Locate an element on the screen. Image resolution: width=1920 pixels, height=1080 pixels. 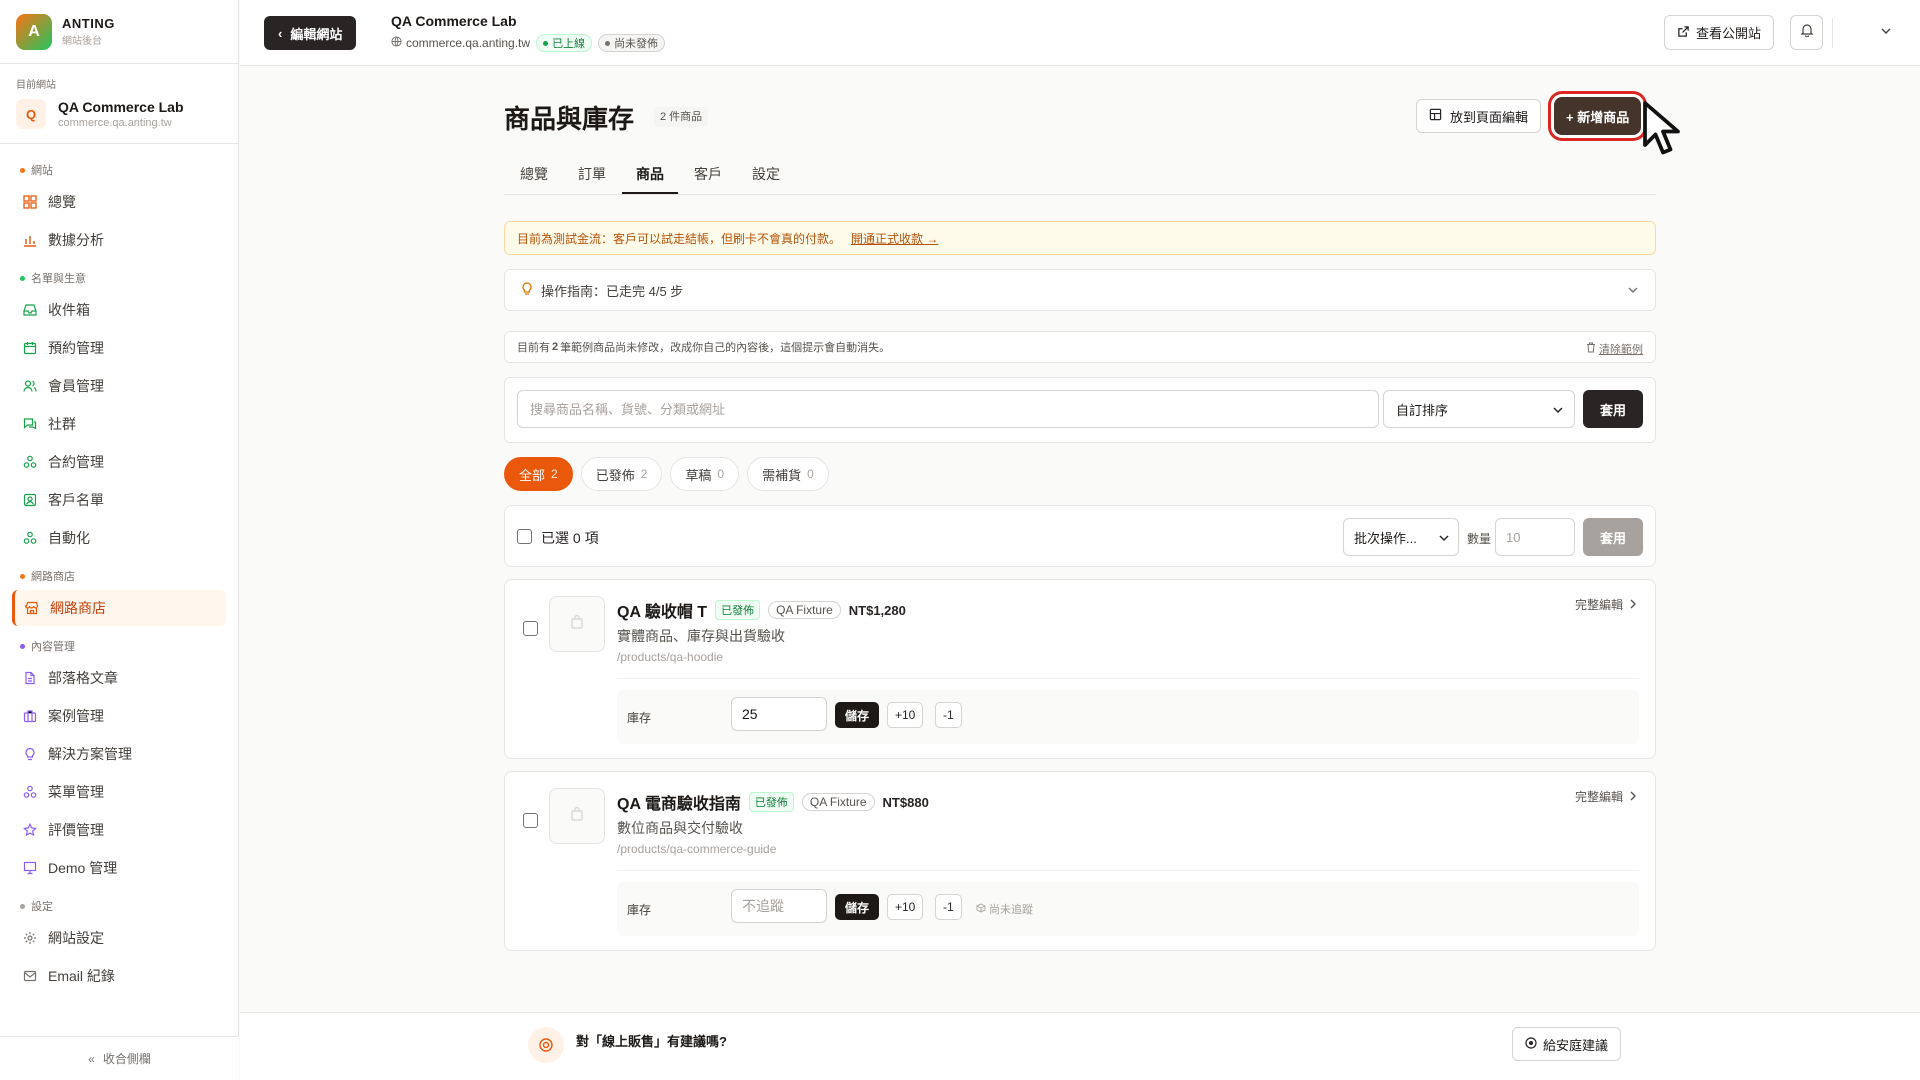
sidebar-item: 收件箱 is located at coordinates (119, 310).